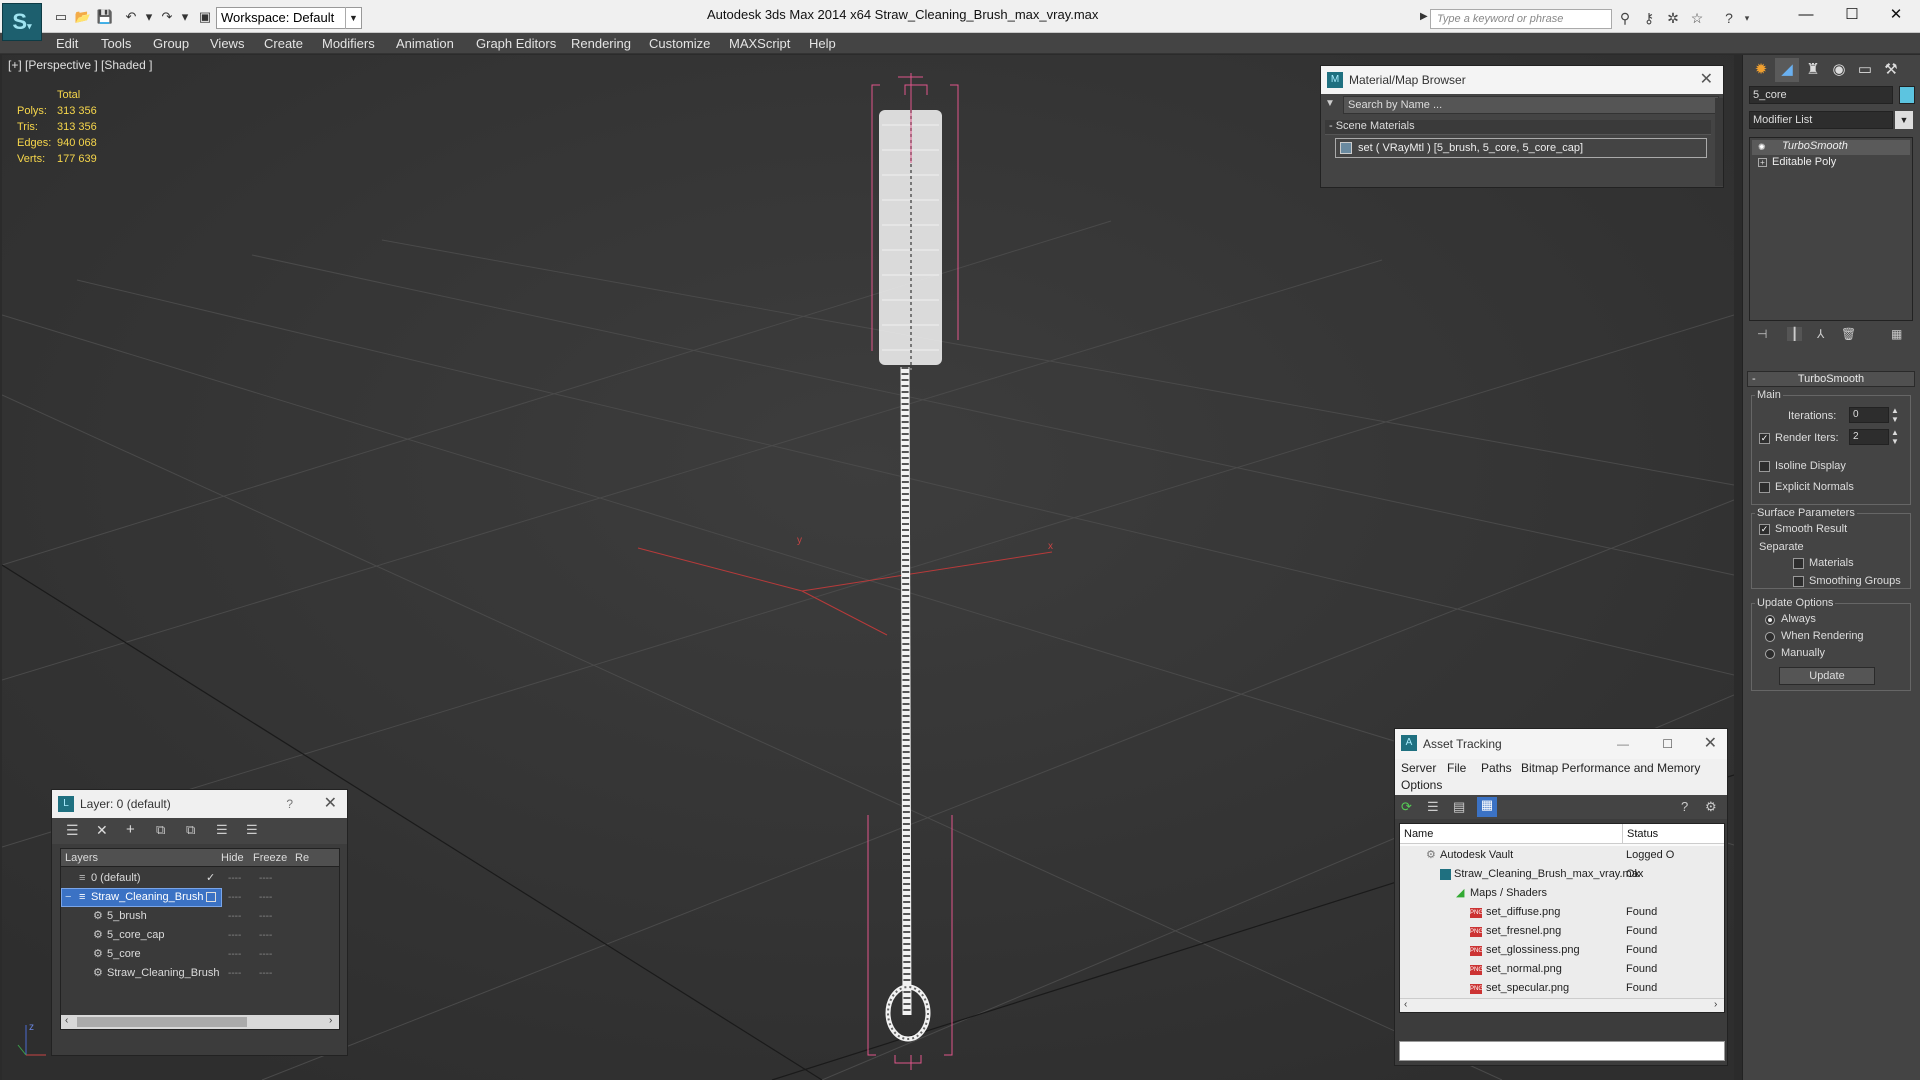 Image resolution: width=1920 pixels, height=1080 pixels. Describe the element at coordinates (289, 804) in the screenshot. I see `help-button: ?` at that location.